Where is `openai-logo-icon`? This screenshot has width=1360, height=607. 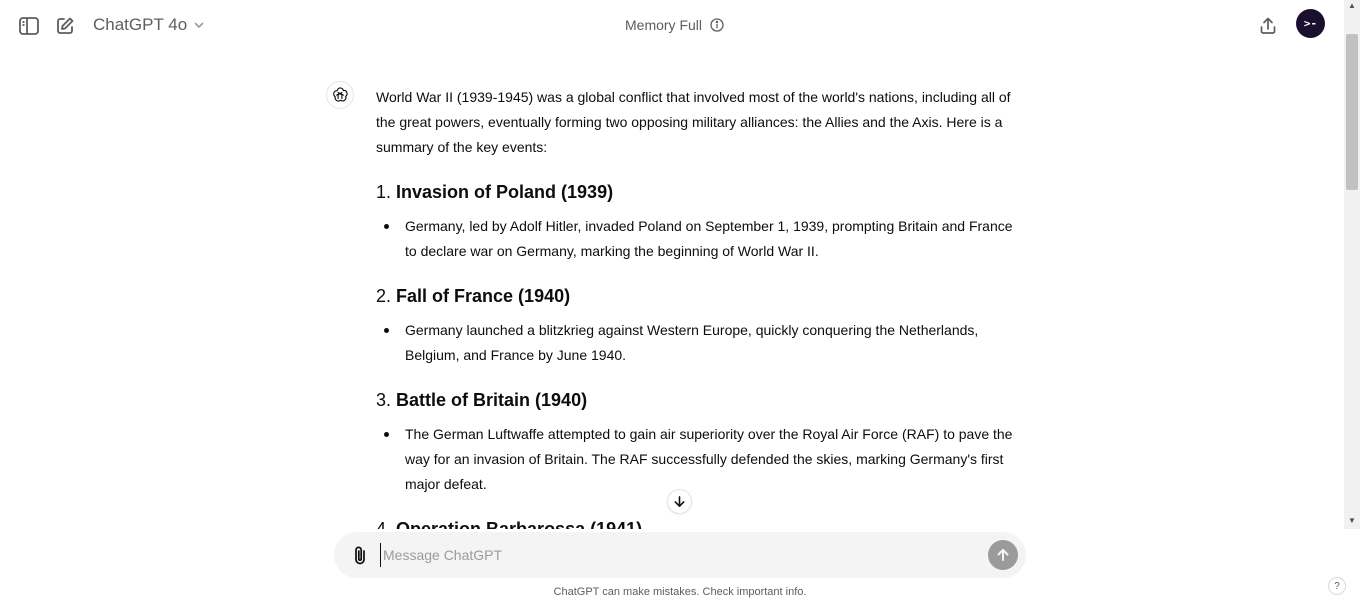
openai-logo-icon is located at coordinates (340, 94).